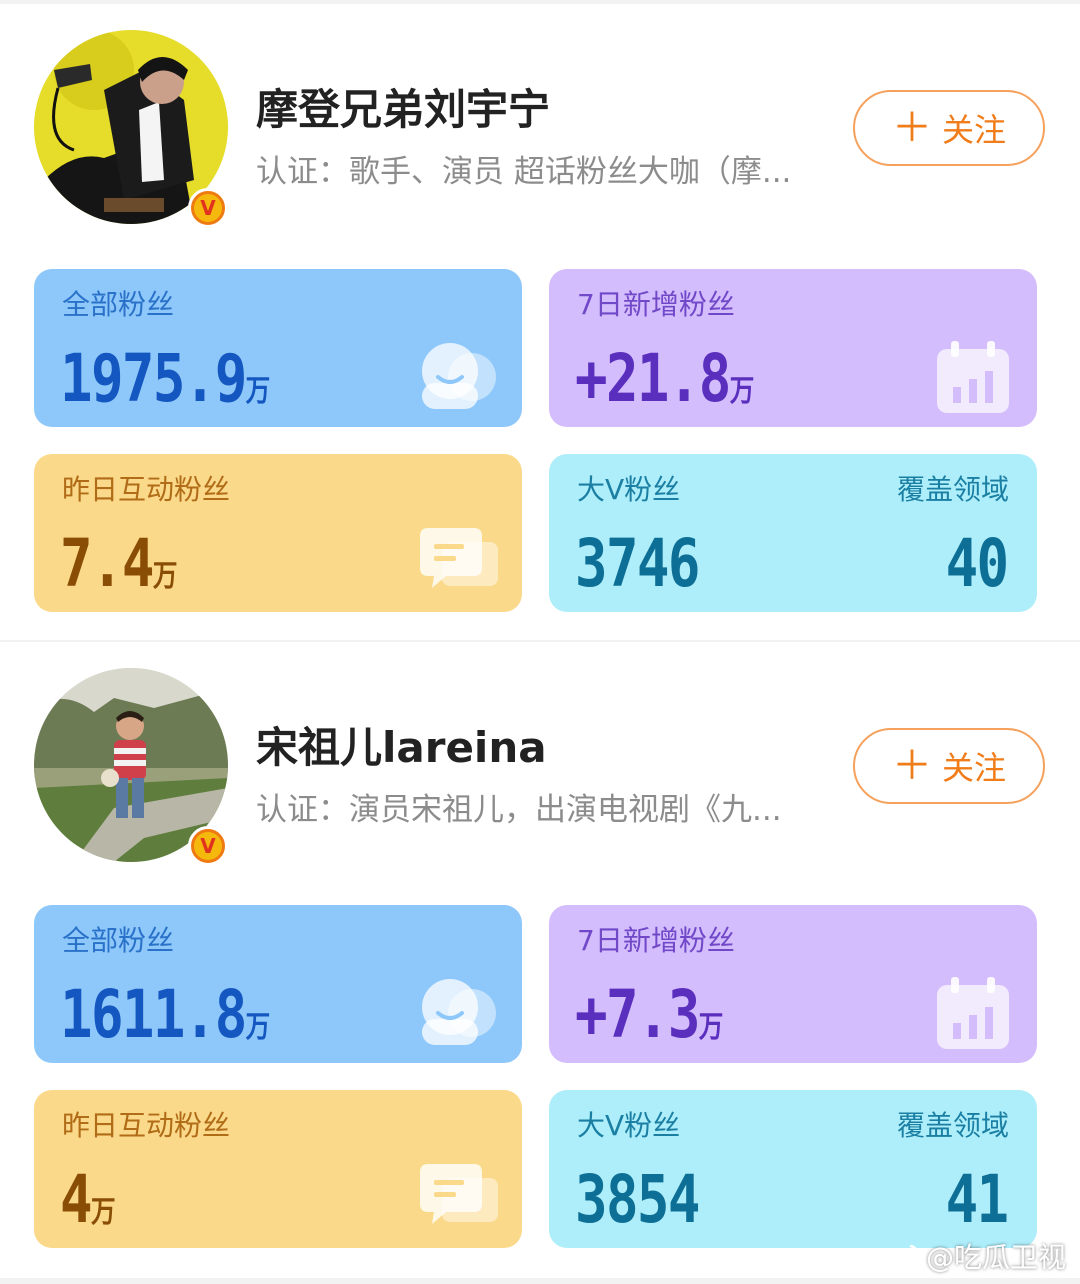  What do you see at coordinates (793, 348) in the screenshot?
I see `new-fans-7d-tile: 7日新增粉丝 +21.8万` at bounding box center [793, 348].